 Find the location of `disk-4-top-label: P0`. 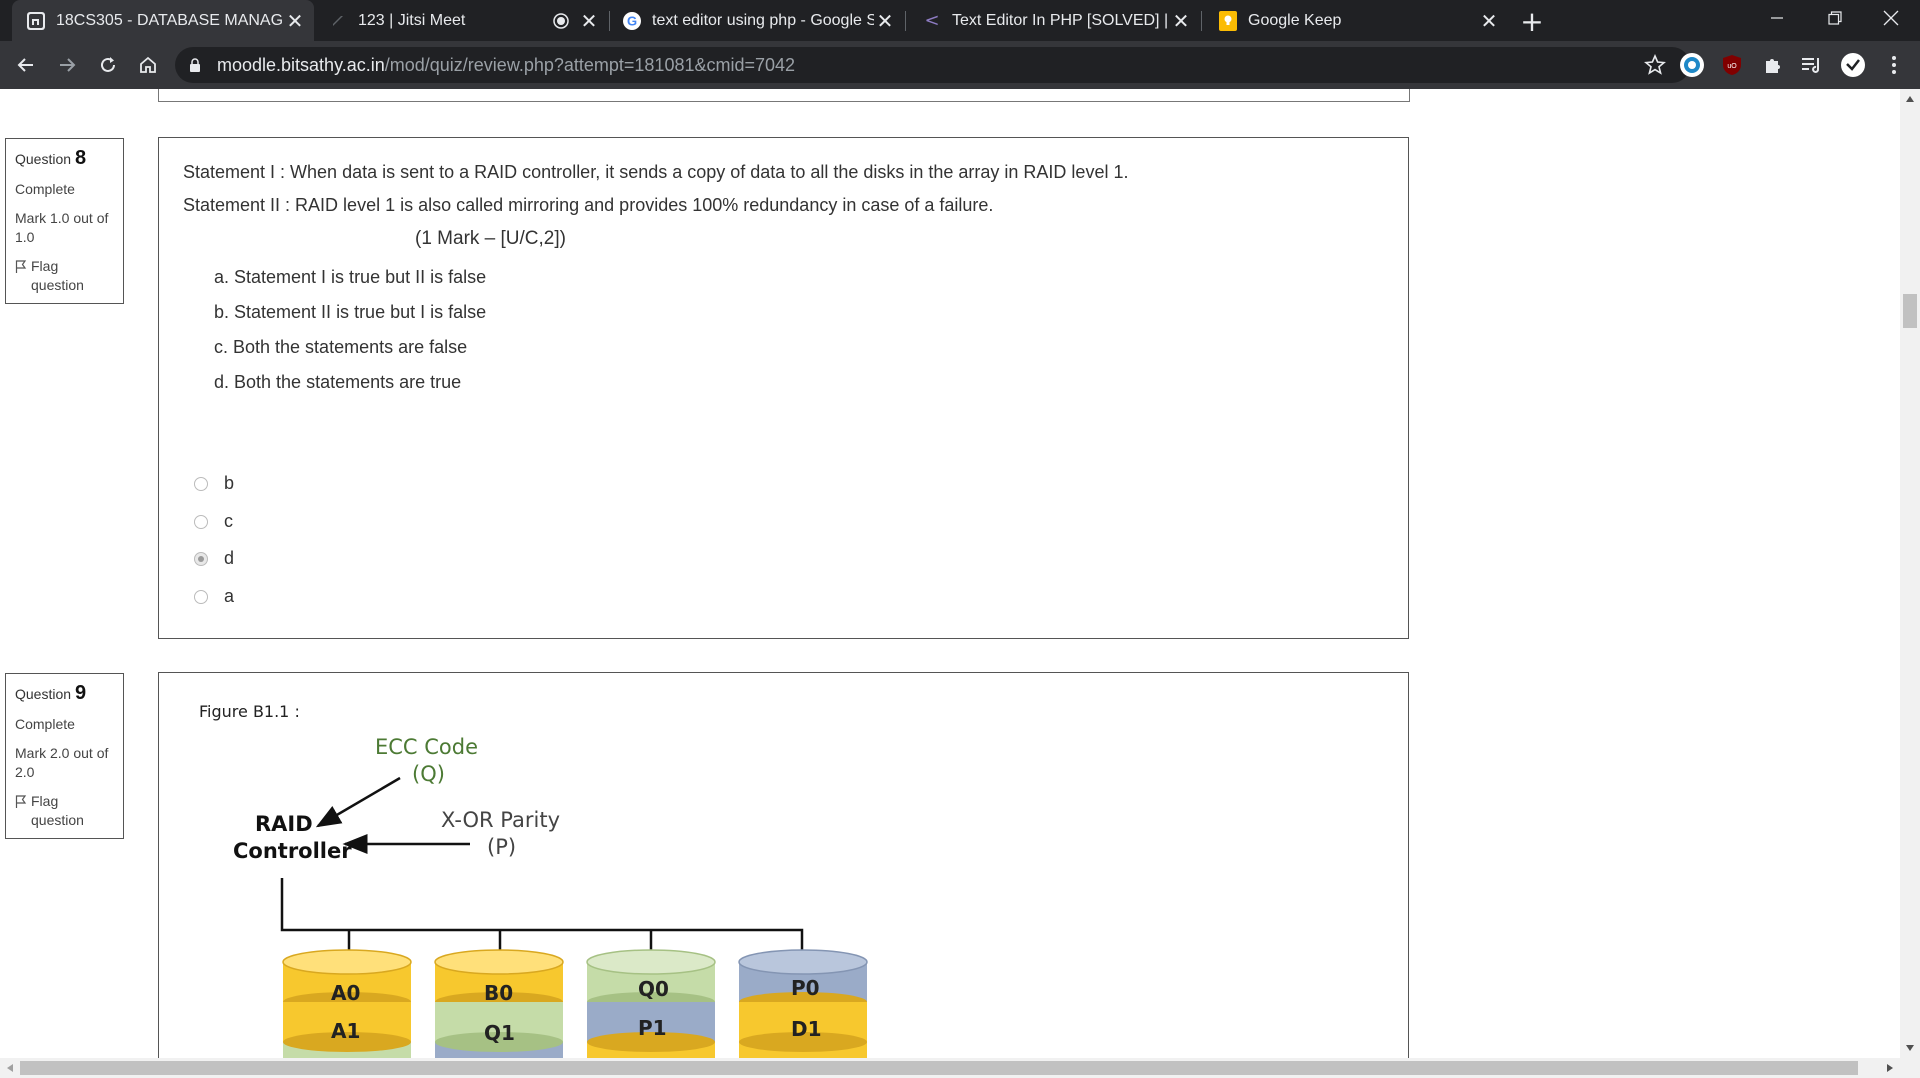

disk-4-top-label: P0 is located at coordinates (805, 988).